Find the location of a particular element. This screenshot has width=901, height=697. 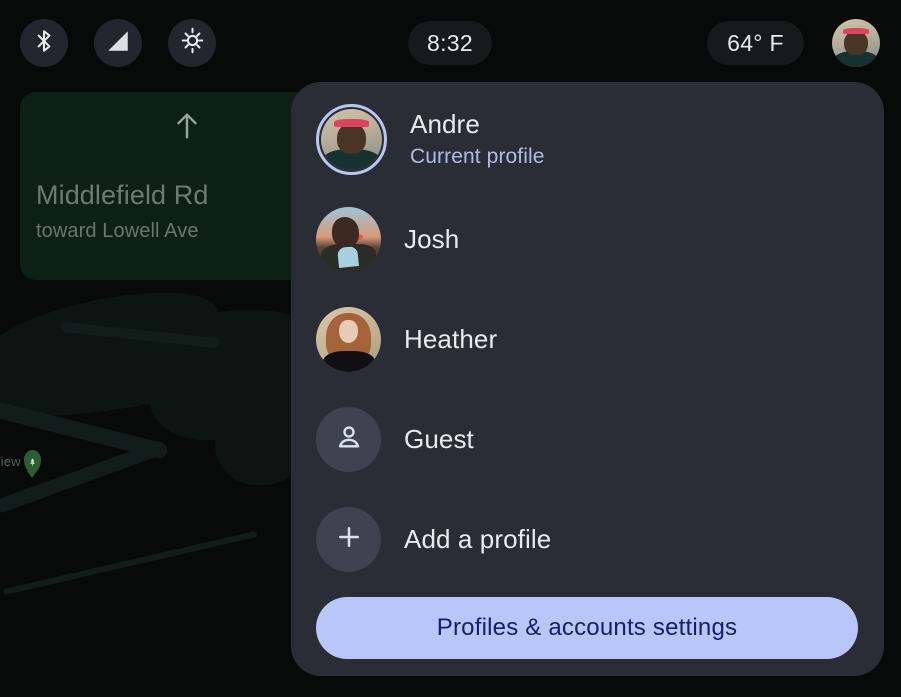

nav-toward-text: toward Lowell Ave is located at coordinates (117, 231).